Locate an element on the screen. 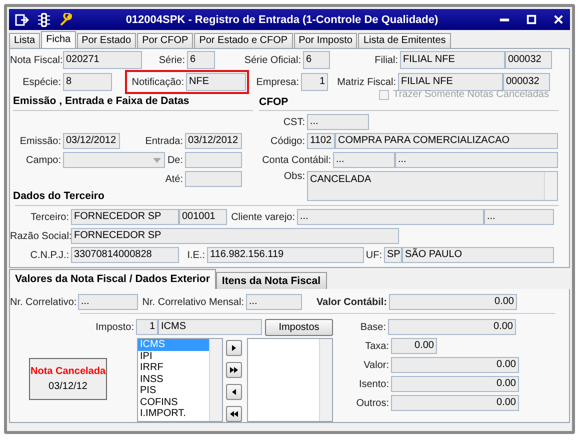  text-area: CANCELADA is located at coordinates (432, 186).